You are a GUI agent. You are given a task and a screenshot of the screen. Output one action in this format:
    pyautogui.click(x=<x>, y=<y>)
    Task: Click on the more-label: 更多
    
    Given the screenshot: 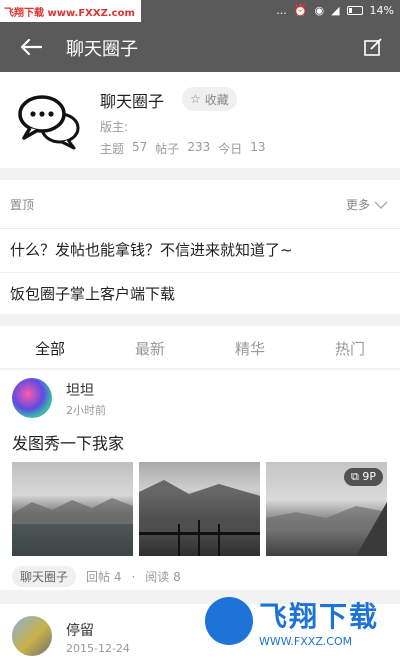 What is the action you would take?
    pyautogui.click(x=357, y=205)
    